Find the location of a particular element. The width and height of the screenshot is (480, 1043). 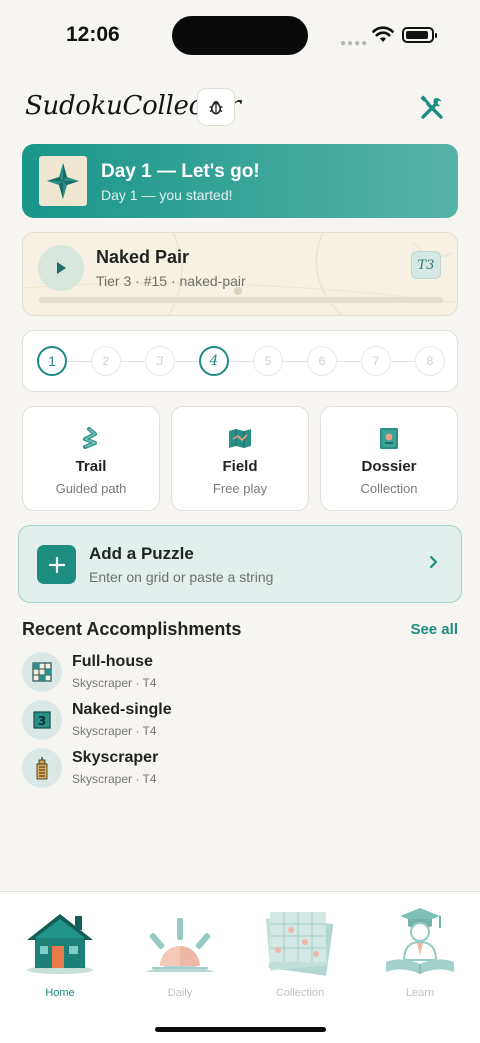

dynamic-island is located at coordinates (240, 35).